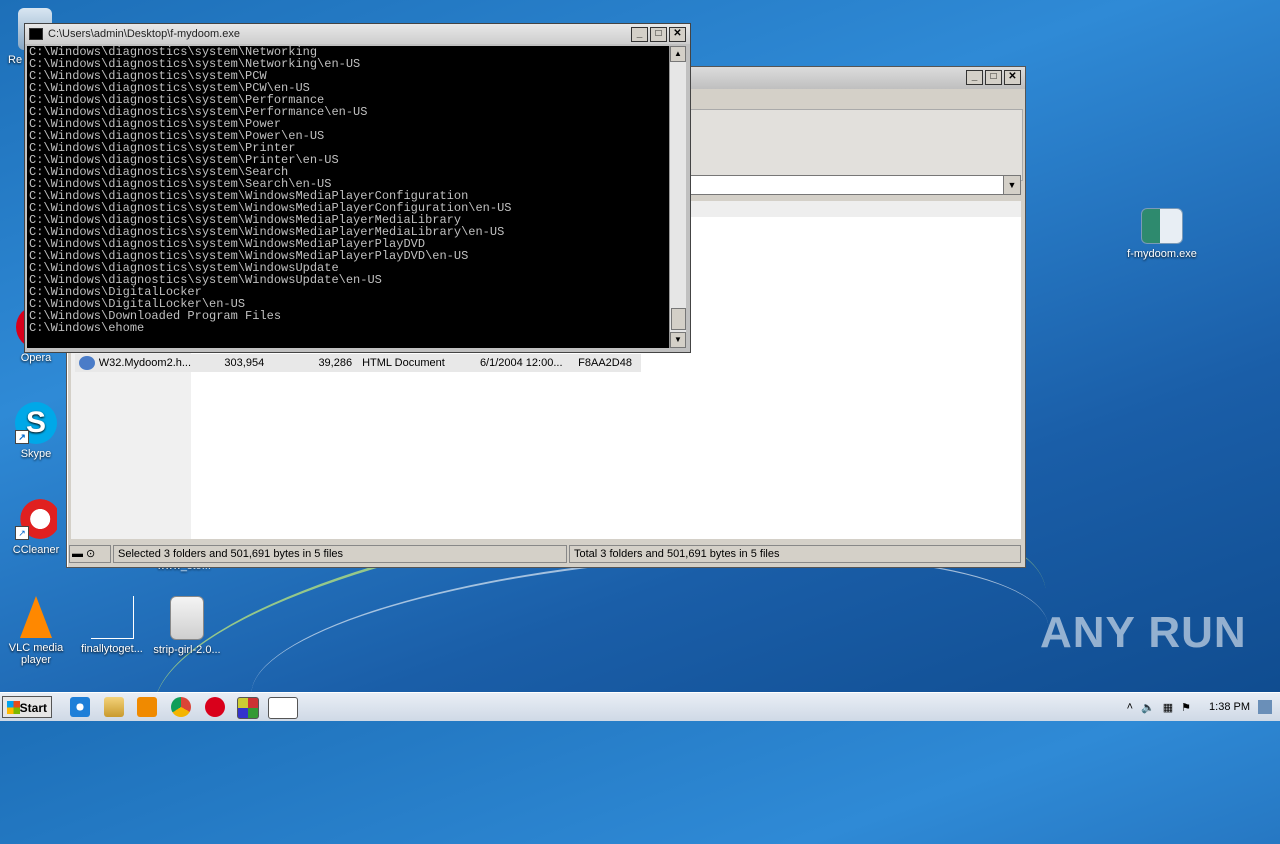  I want to click on address-combo: ▼, so click(855, 185).